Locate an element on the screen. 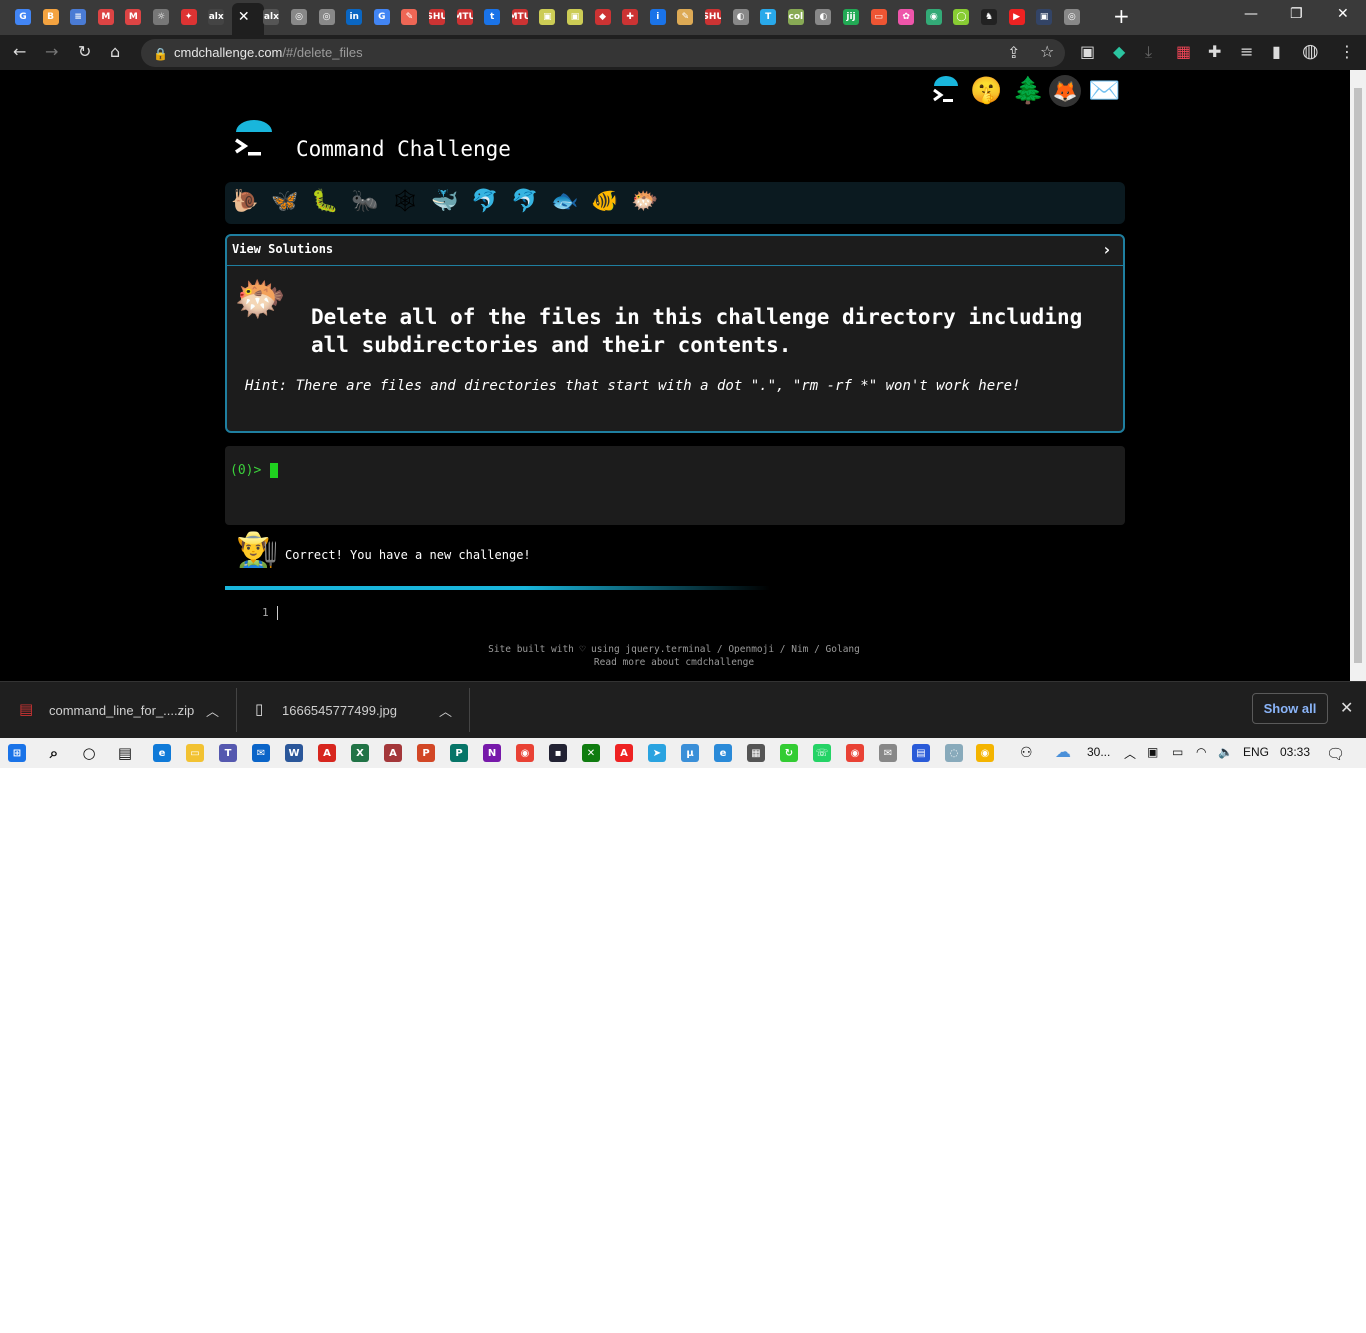 This screenshot has height=1333, width=1366. show-all-button: Show all is located at coordinates (1290, 708).